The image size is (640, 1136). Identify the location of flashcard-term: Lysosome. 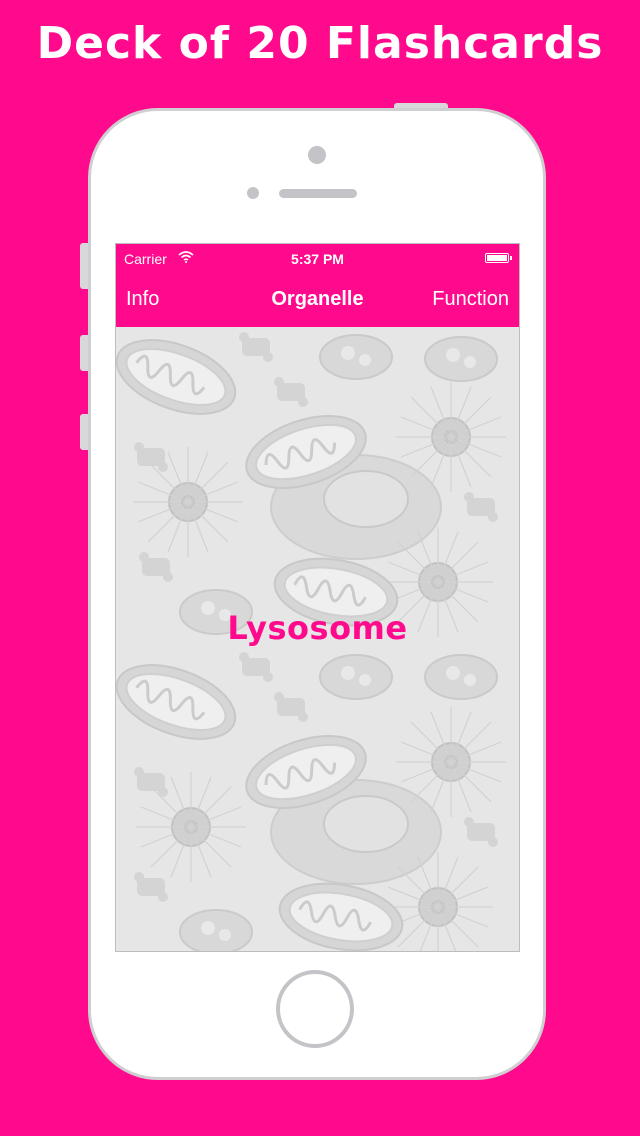
(317, 628).